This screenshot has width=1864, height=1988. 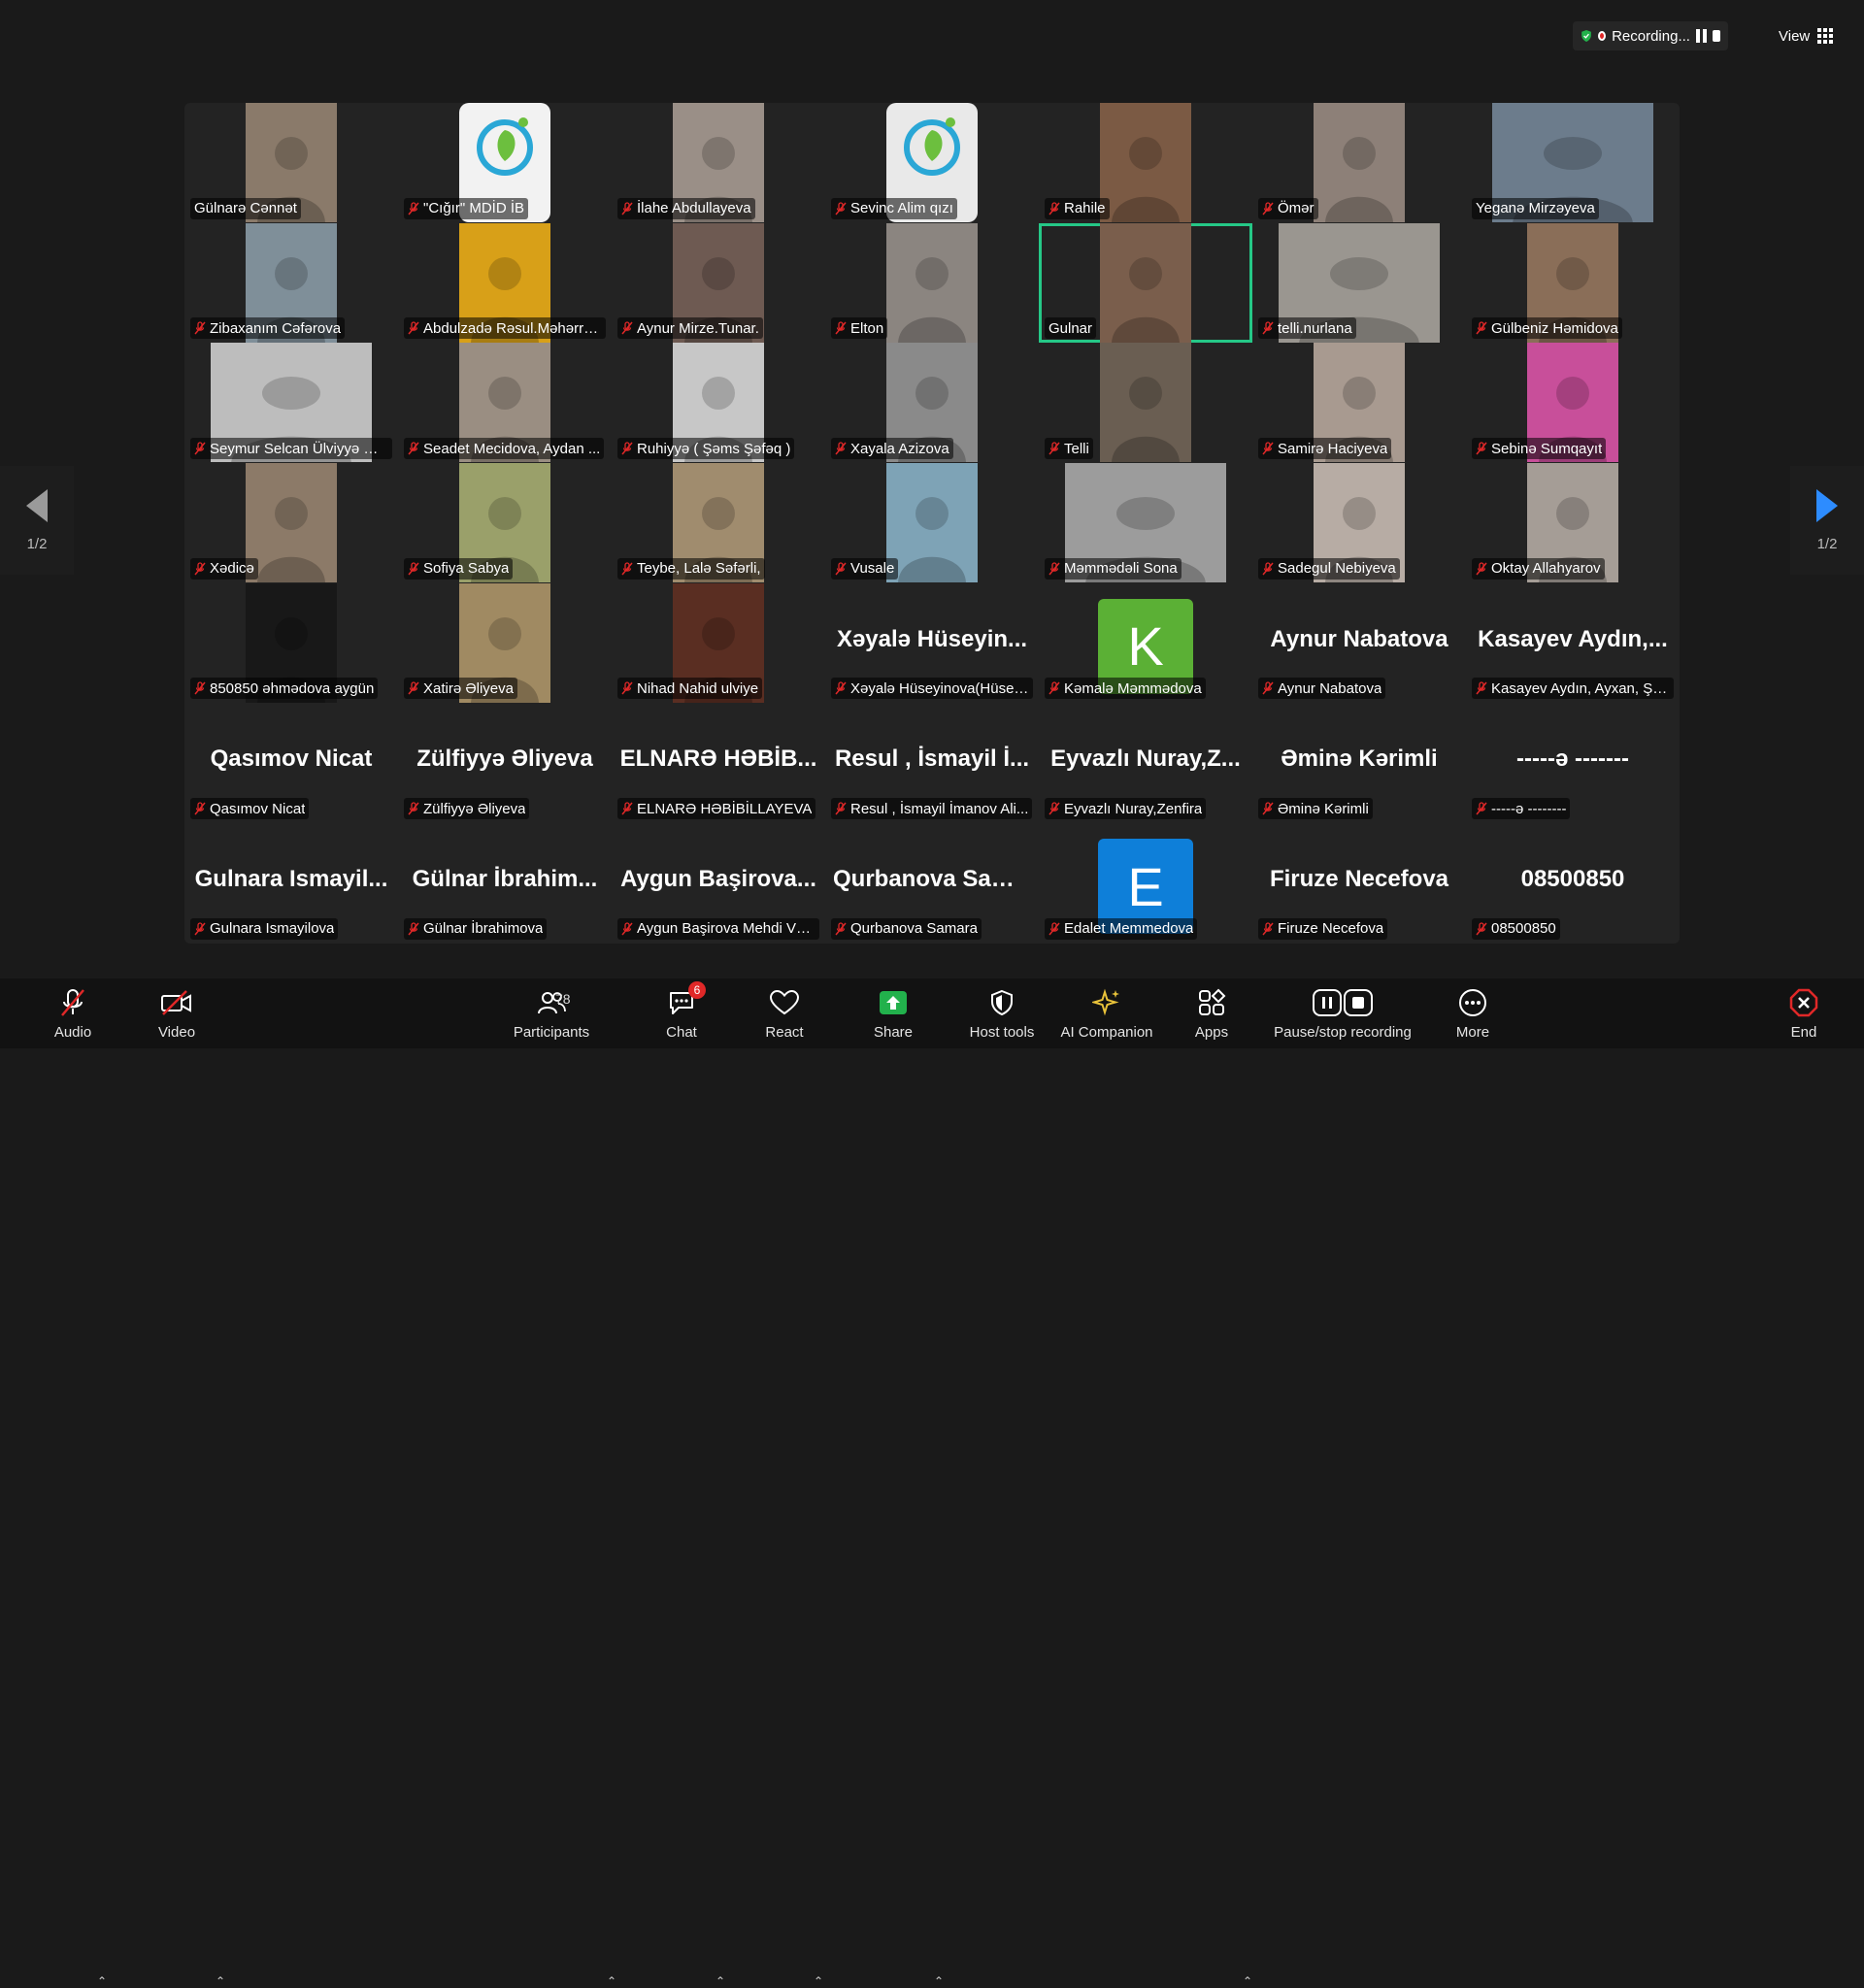 What do you see at coordinates (893, 1013) in the screenshot?
I see `share-button: Share` at bounding box center [893, 1013].